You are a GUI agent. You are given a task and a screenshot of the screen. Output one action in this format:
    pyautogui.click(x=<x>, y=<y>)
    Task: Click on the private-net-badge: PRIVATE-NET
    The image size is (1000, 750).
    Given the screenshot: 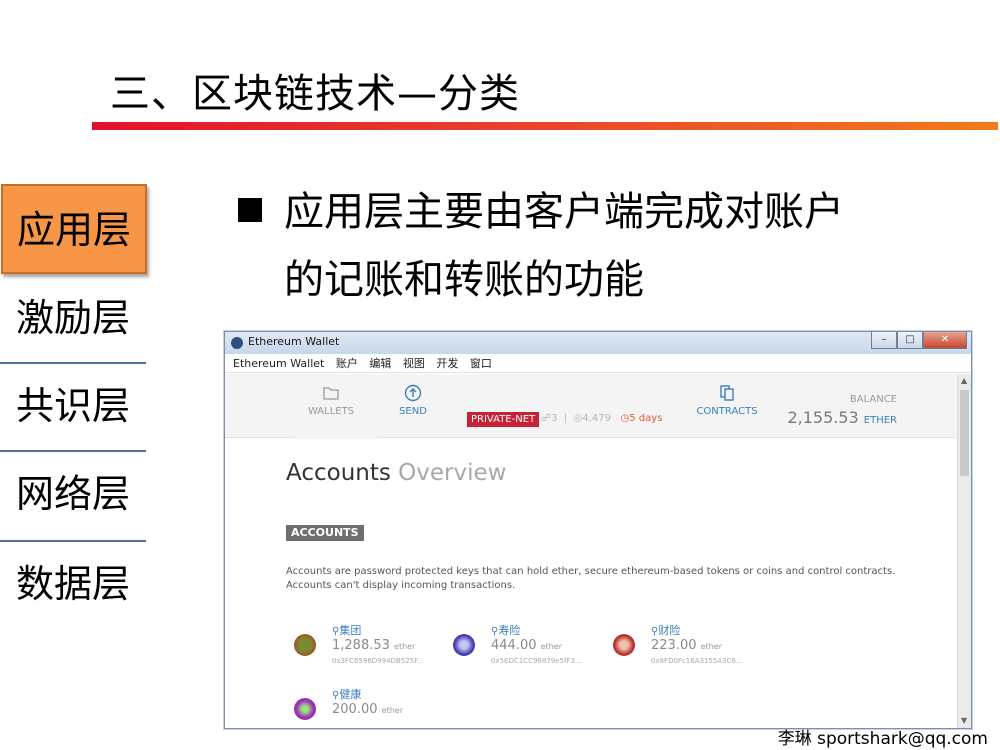 What is the action you would take?
    pyautogui.click(x=503, y=419)
    